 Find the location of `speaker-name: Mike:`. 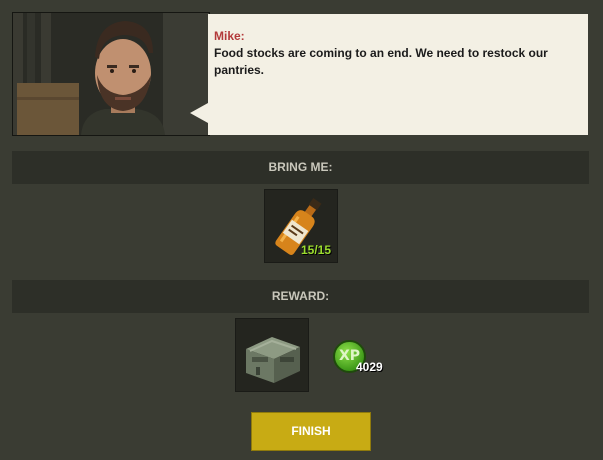

speaker-name: Mike: is located at coordinates (229, 36).